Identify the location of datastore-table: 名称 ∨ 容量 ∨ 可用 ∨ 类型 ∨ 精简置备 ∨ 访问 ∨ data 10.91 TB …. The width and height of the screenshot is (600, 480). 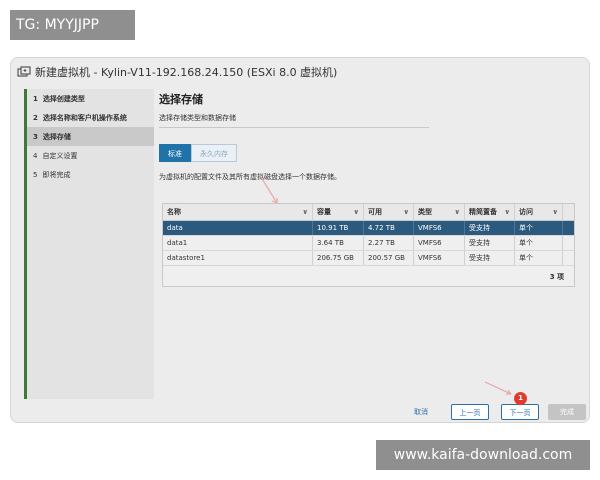
(368, 245).